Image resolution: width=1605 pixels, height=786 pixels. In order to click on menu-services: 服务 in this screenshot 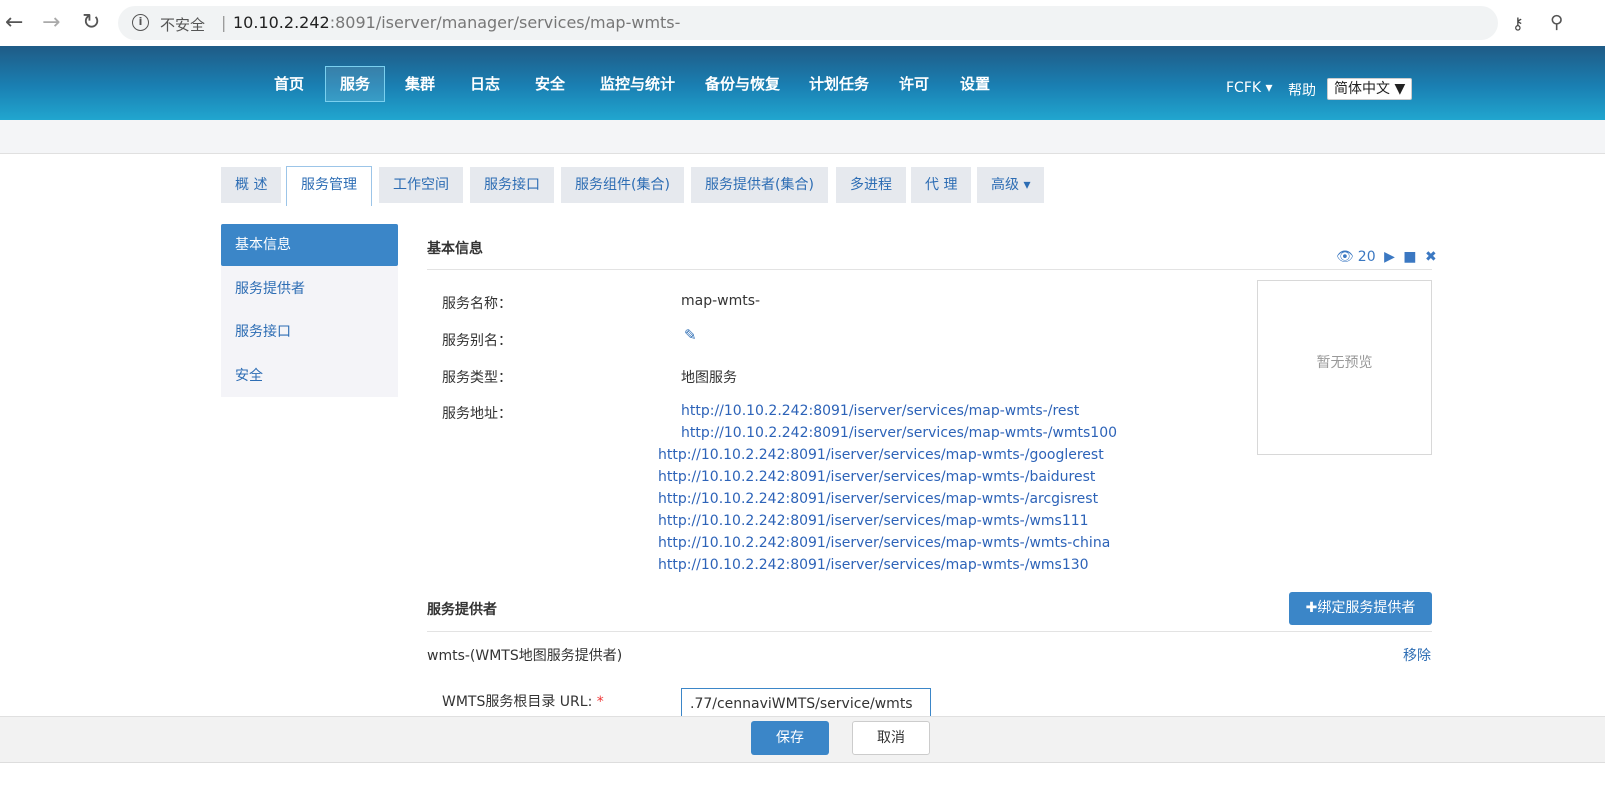, I will do `click(355, 84)`.